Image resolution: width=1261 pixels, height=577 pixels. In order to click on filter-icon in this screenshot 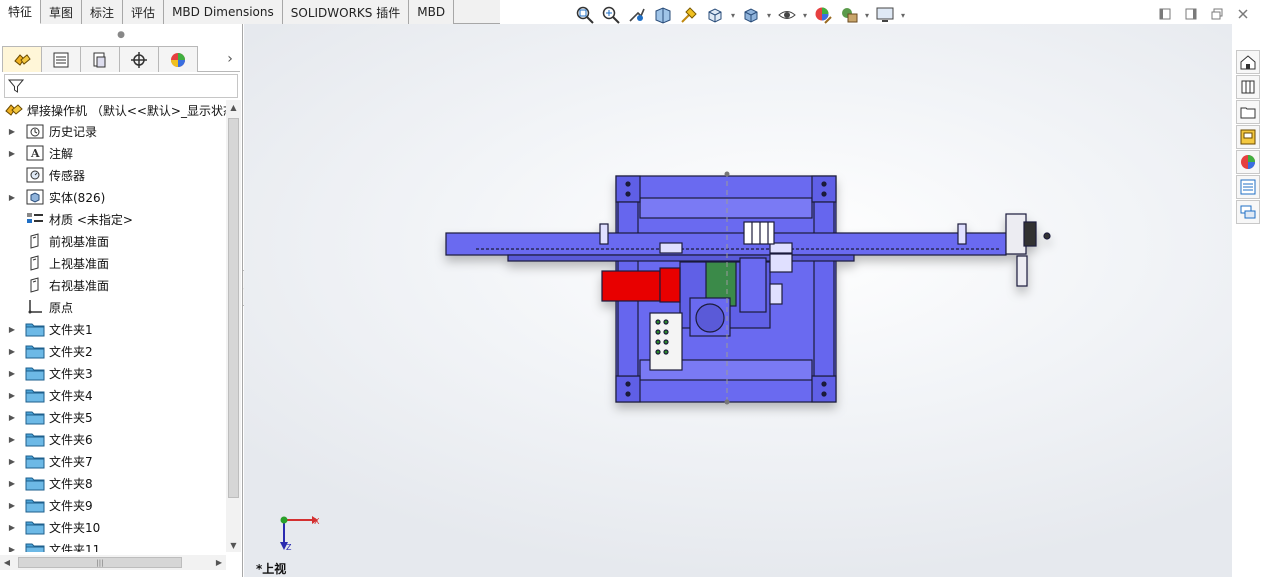, I will do `click(16, 86)`.